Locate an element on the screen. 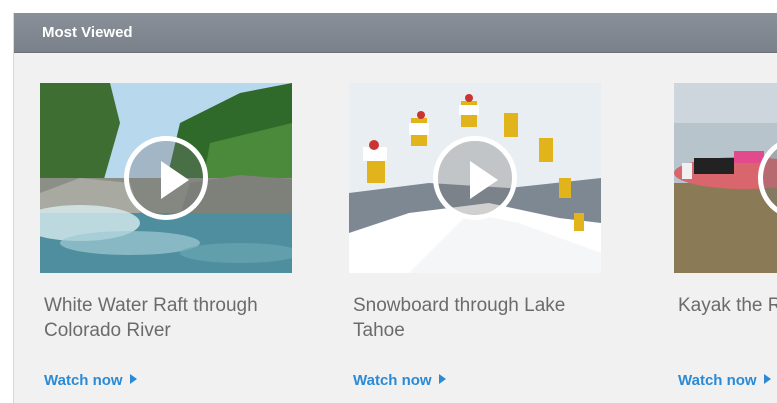 Image resolution: width=777 pixels, height=403 pixels. video-title: White Water Raft through Colorado River is located at coordinates (169, 318).